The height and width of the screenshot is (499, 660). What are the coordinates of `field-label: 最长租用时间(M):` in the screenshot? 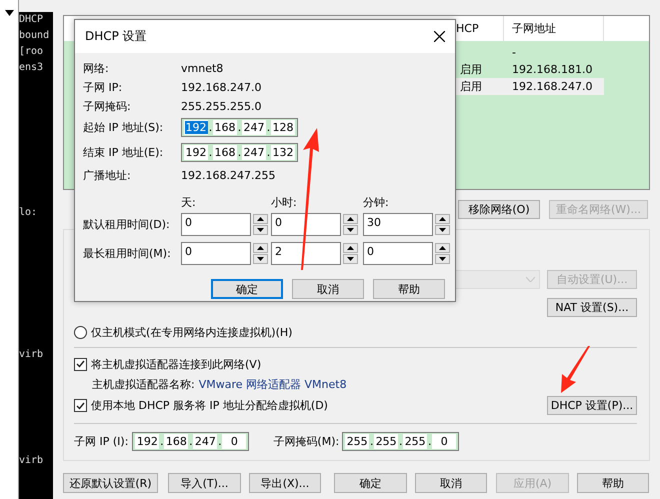 It's located at (127, 253).